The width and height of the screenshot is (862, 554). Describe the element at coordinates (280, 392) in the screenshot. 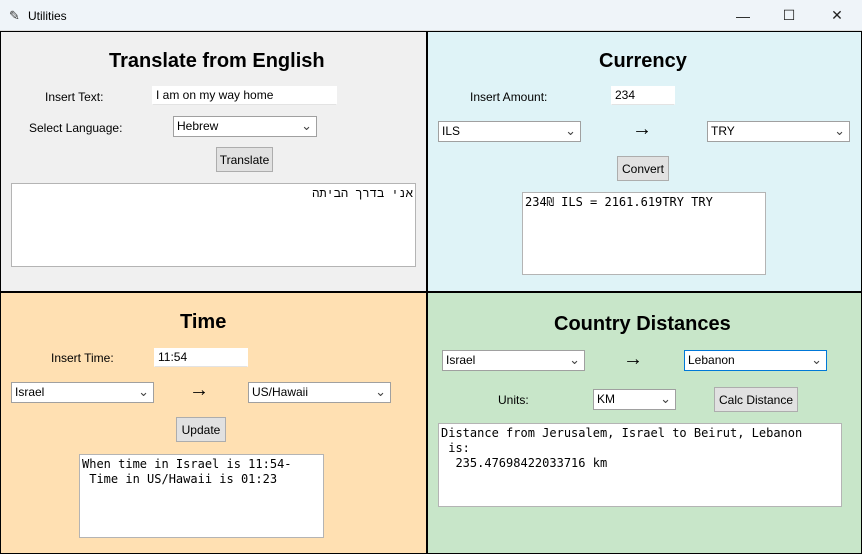

I see `to-timezone-value: US/Hawaii` at that location.